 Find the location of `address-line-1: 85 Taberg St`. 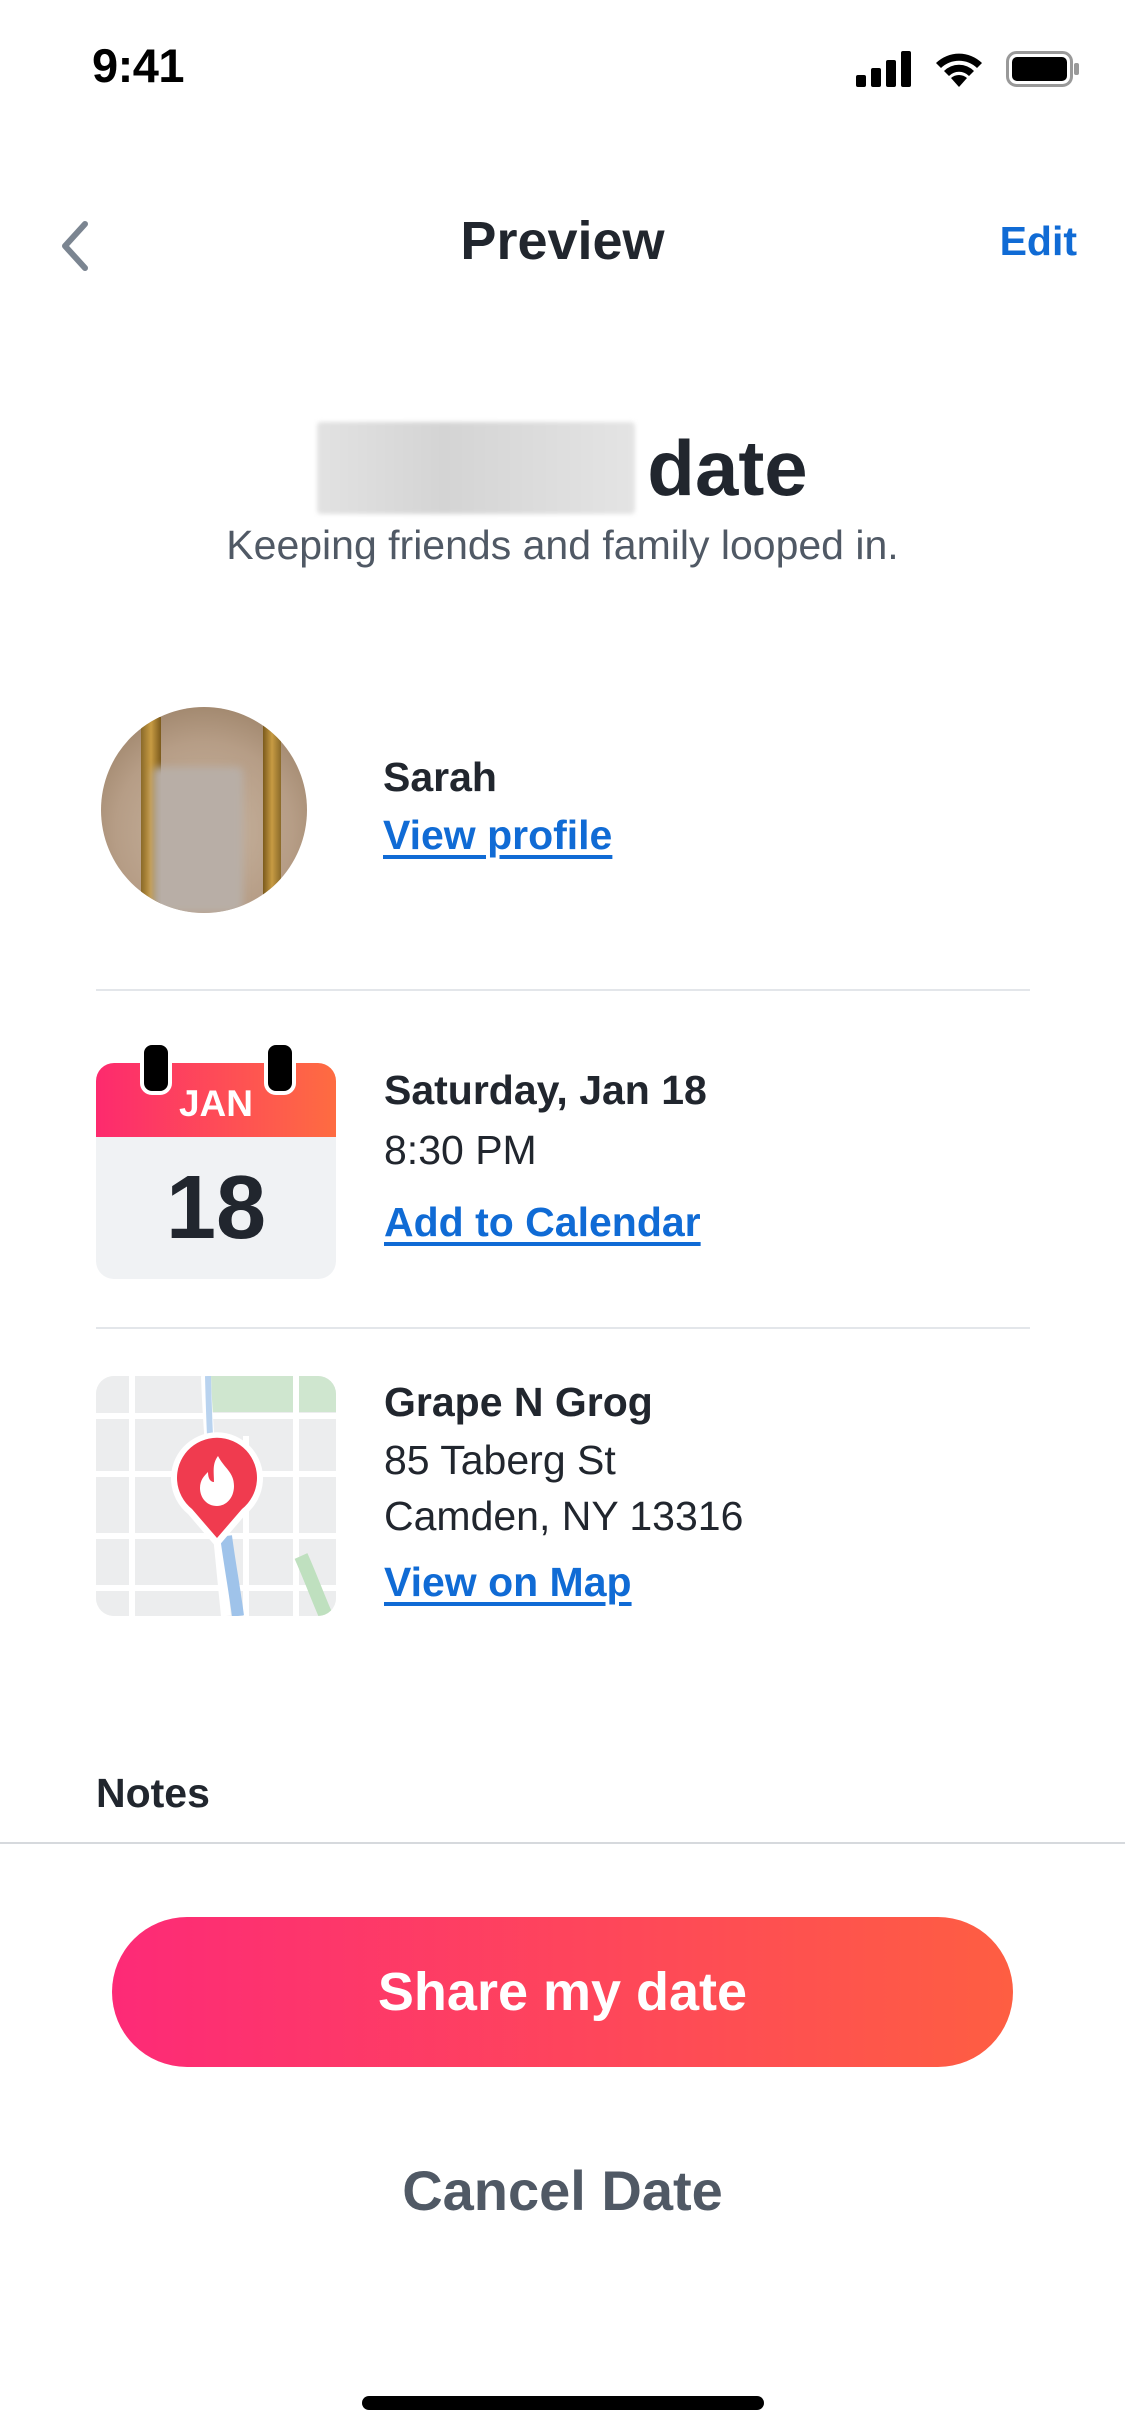

address-line-1: 85 Taberg St is located at coordinates (500, 1460).